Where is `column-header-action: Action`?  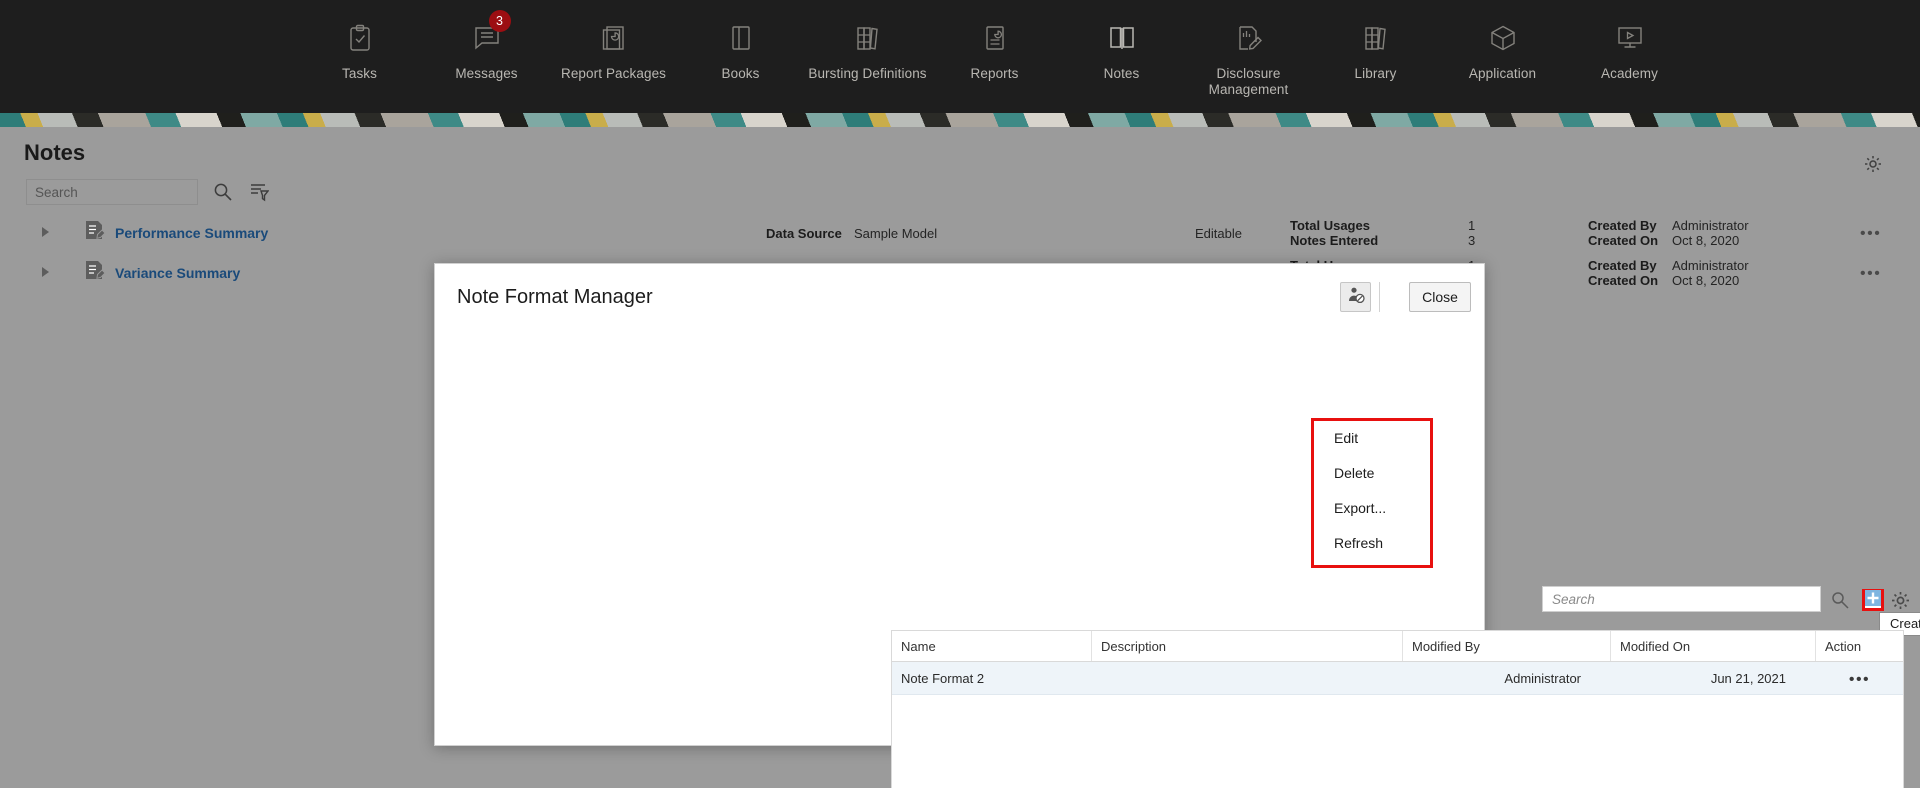 column-header-action: Action is located at coordinates (1859, 646).